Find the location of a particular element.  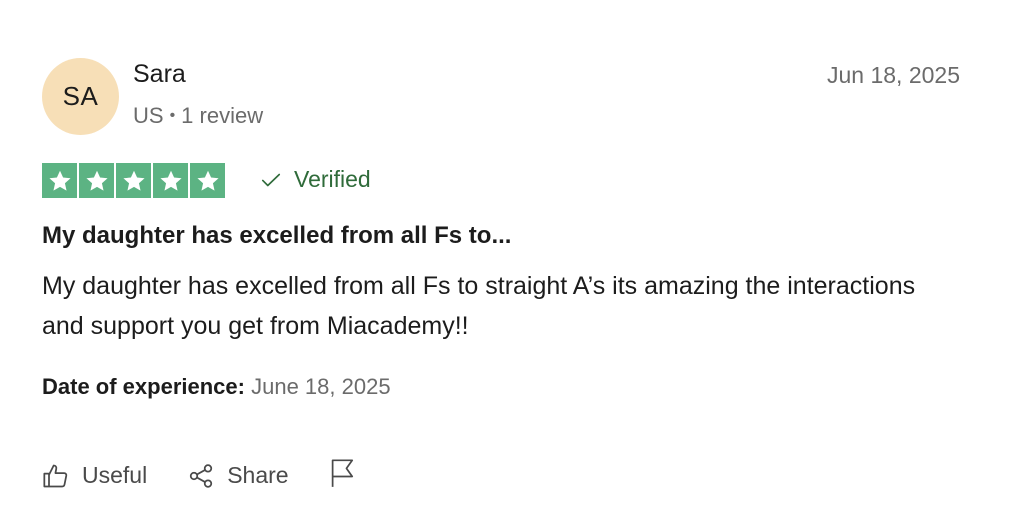

date-of-experience: Date of experience: June 18, 2025 is located at coordinates (216, 387).